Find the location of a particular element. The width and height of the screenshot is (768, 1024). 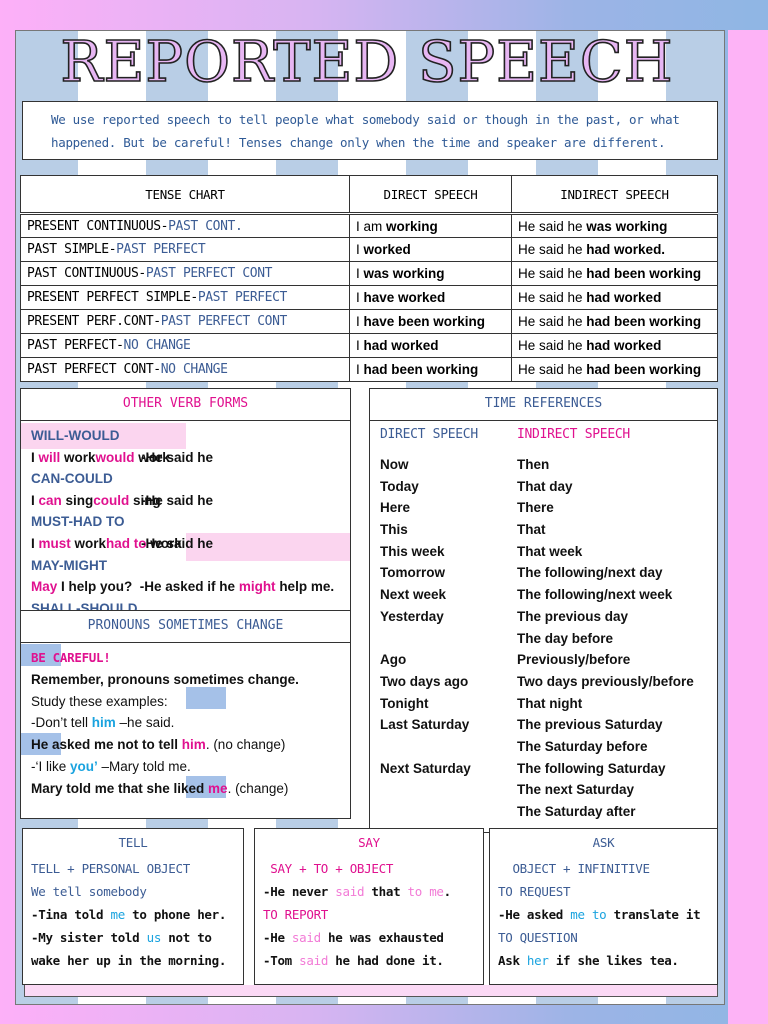

text-segment: said is located at coordinates (350, 891).